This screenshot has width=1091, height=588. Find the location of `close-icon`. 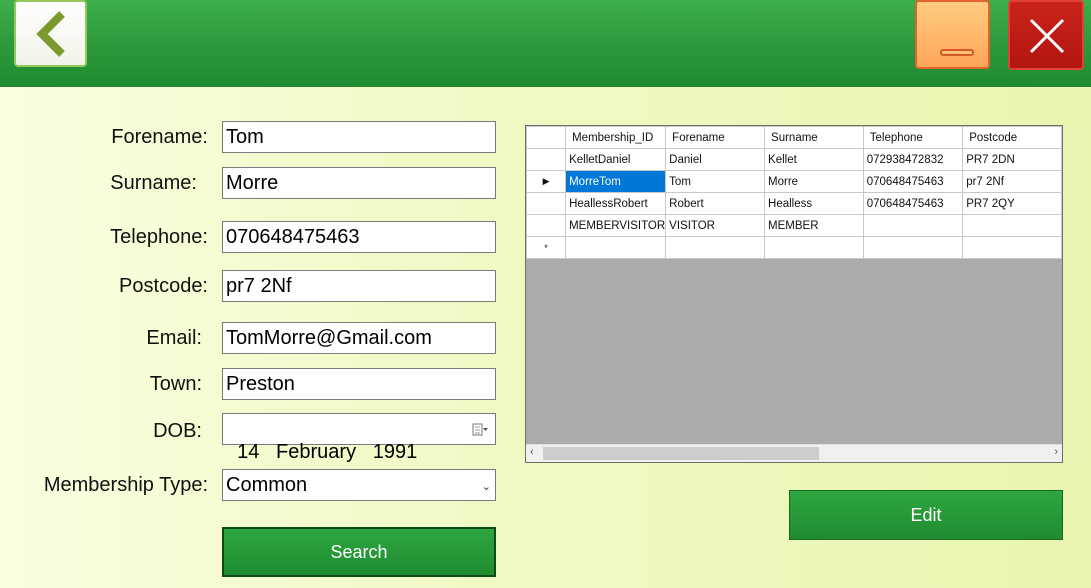

close-icon is located at coordinates (1047, 36).